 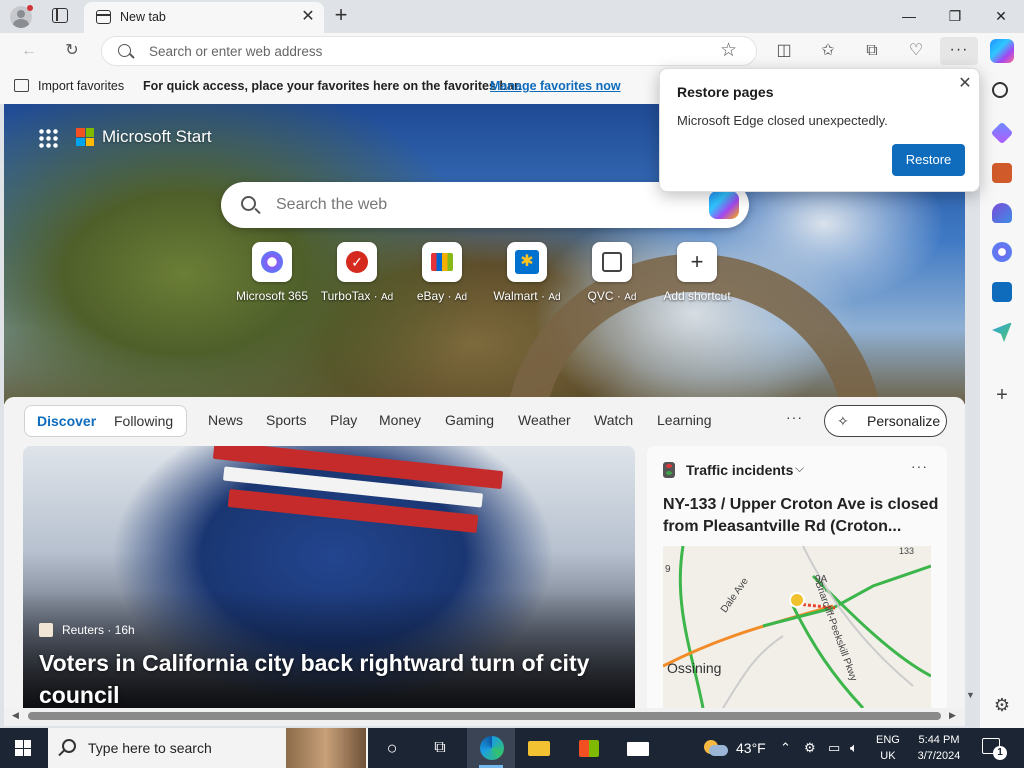 I want to click on settings-and-more-icon: ···, so click(x=959, y=51).